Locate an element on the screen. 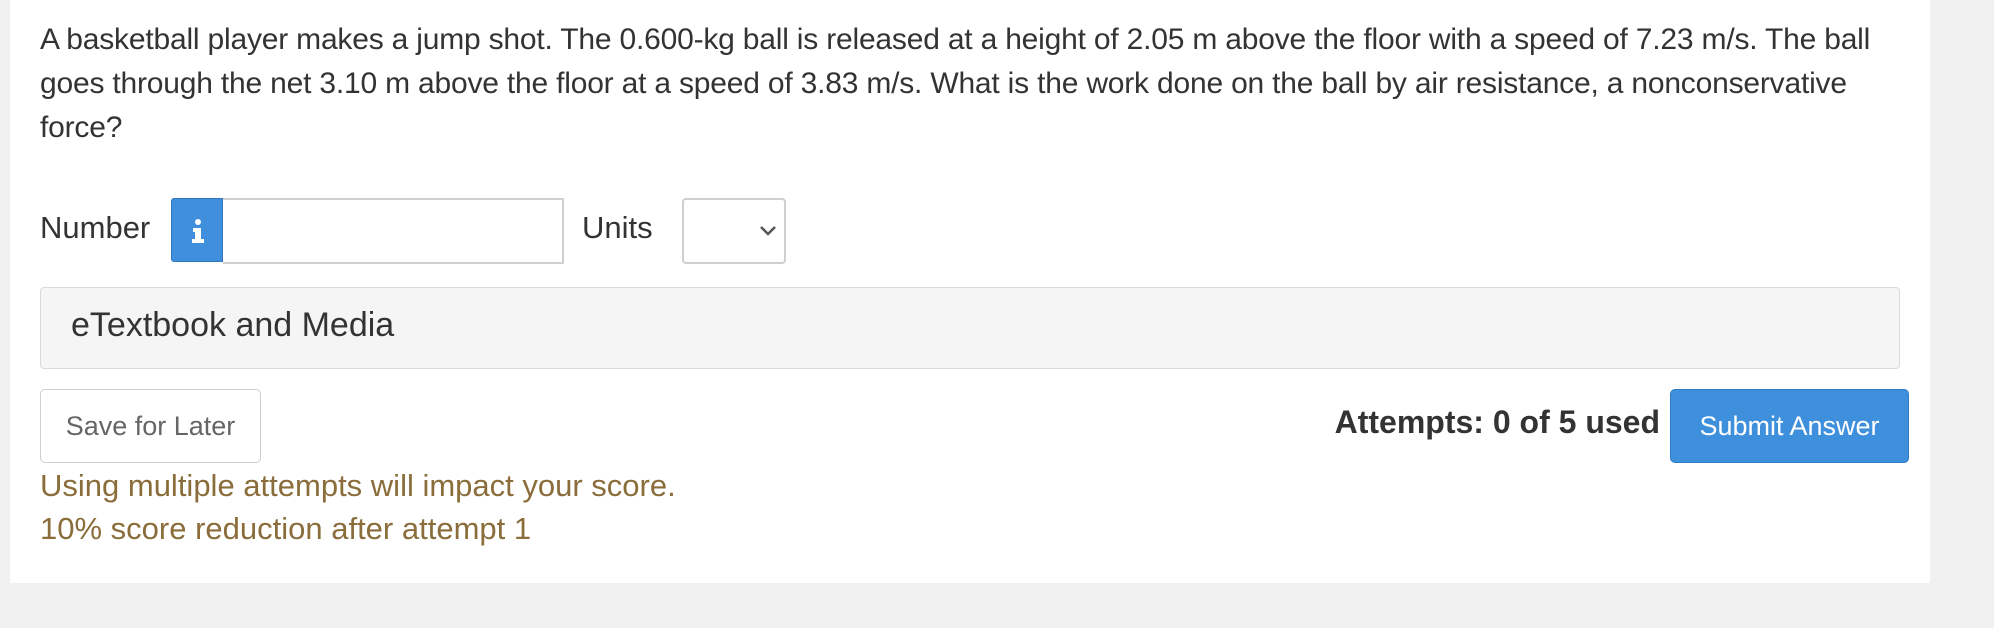 This screenshot has width=1994, height=628. info-icon is located at coordinates (198, 231).